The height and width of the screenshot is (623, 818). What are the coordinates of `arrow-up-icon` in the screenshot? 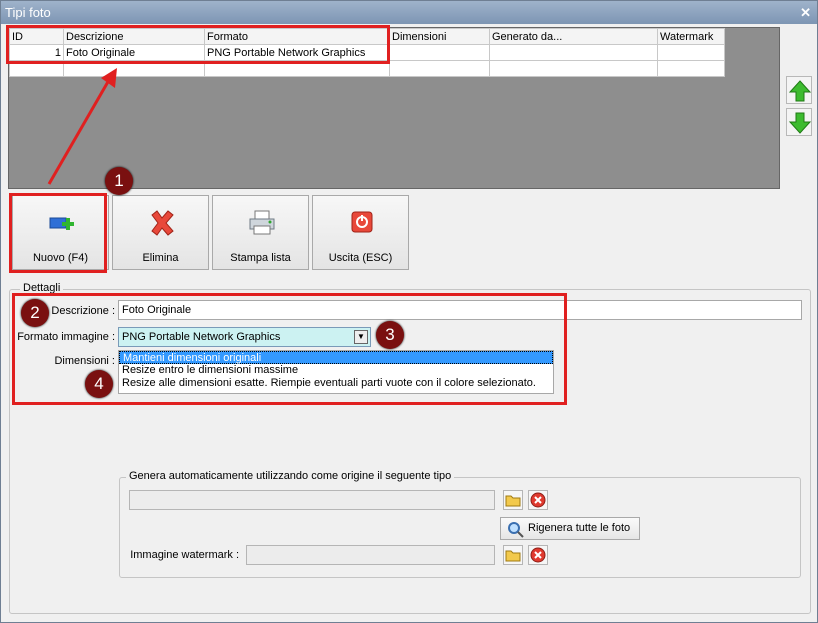 It's located at (800, 91).